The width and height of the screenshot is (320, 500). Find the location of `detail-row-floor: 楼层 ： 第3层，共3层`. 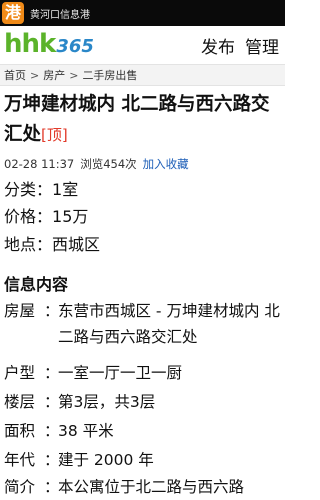

detail-row-floor: 楼层 ： 第3层，共3层 is located at coordinates (143, 402).